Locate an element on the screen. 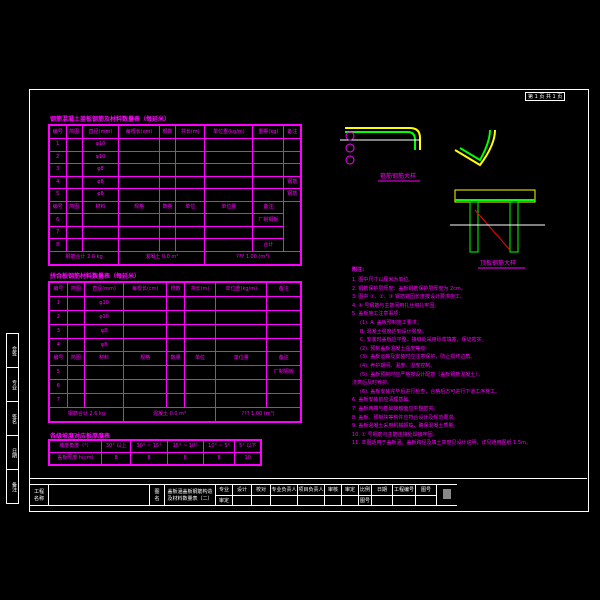 This screenshot has width=600, height=600. note-line: (2). 预制盖板混凝土强度等级： is located at coordinates (395, 348).